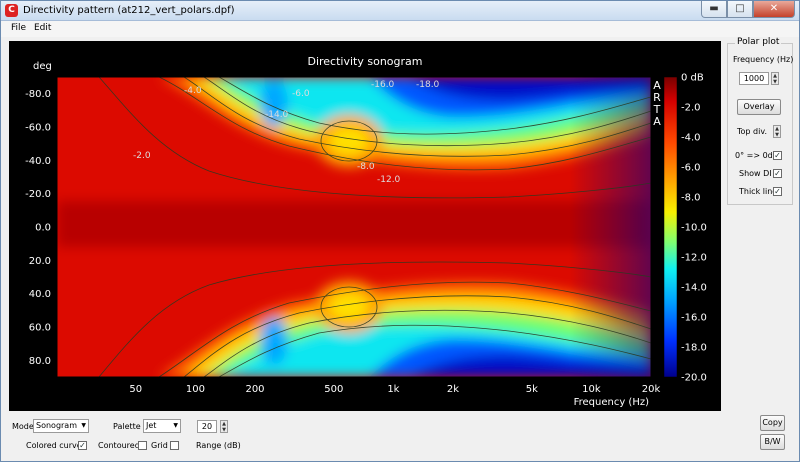 This screenshot has height=462, width=800. I want to click on y-tick-label: 0.0, so click(43, 228).